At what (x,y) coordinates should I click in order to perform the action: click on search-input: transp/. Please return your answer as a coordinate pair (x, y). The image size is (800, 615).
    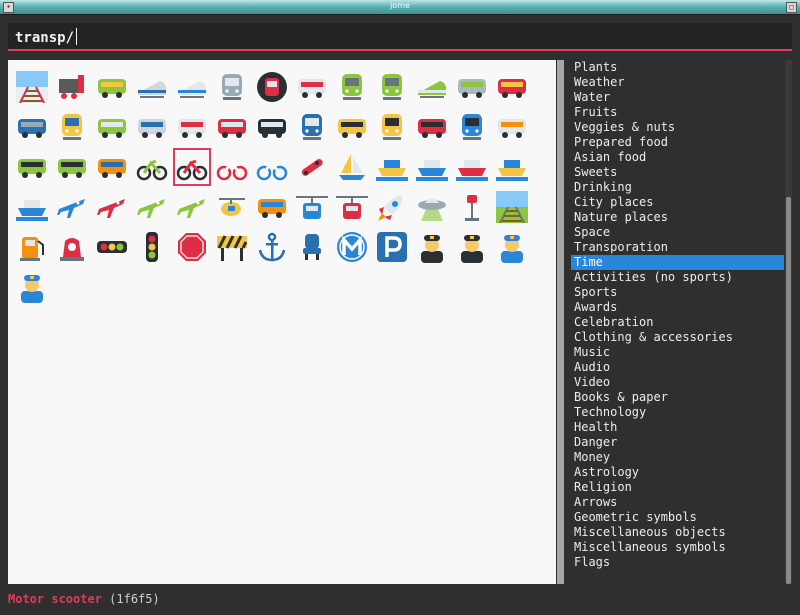
    Looking at the image, I should click on (46, 37).